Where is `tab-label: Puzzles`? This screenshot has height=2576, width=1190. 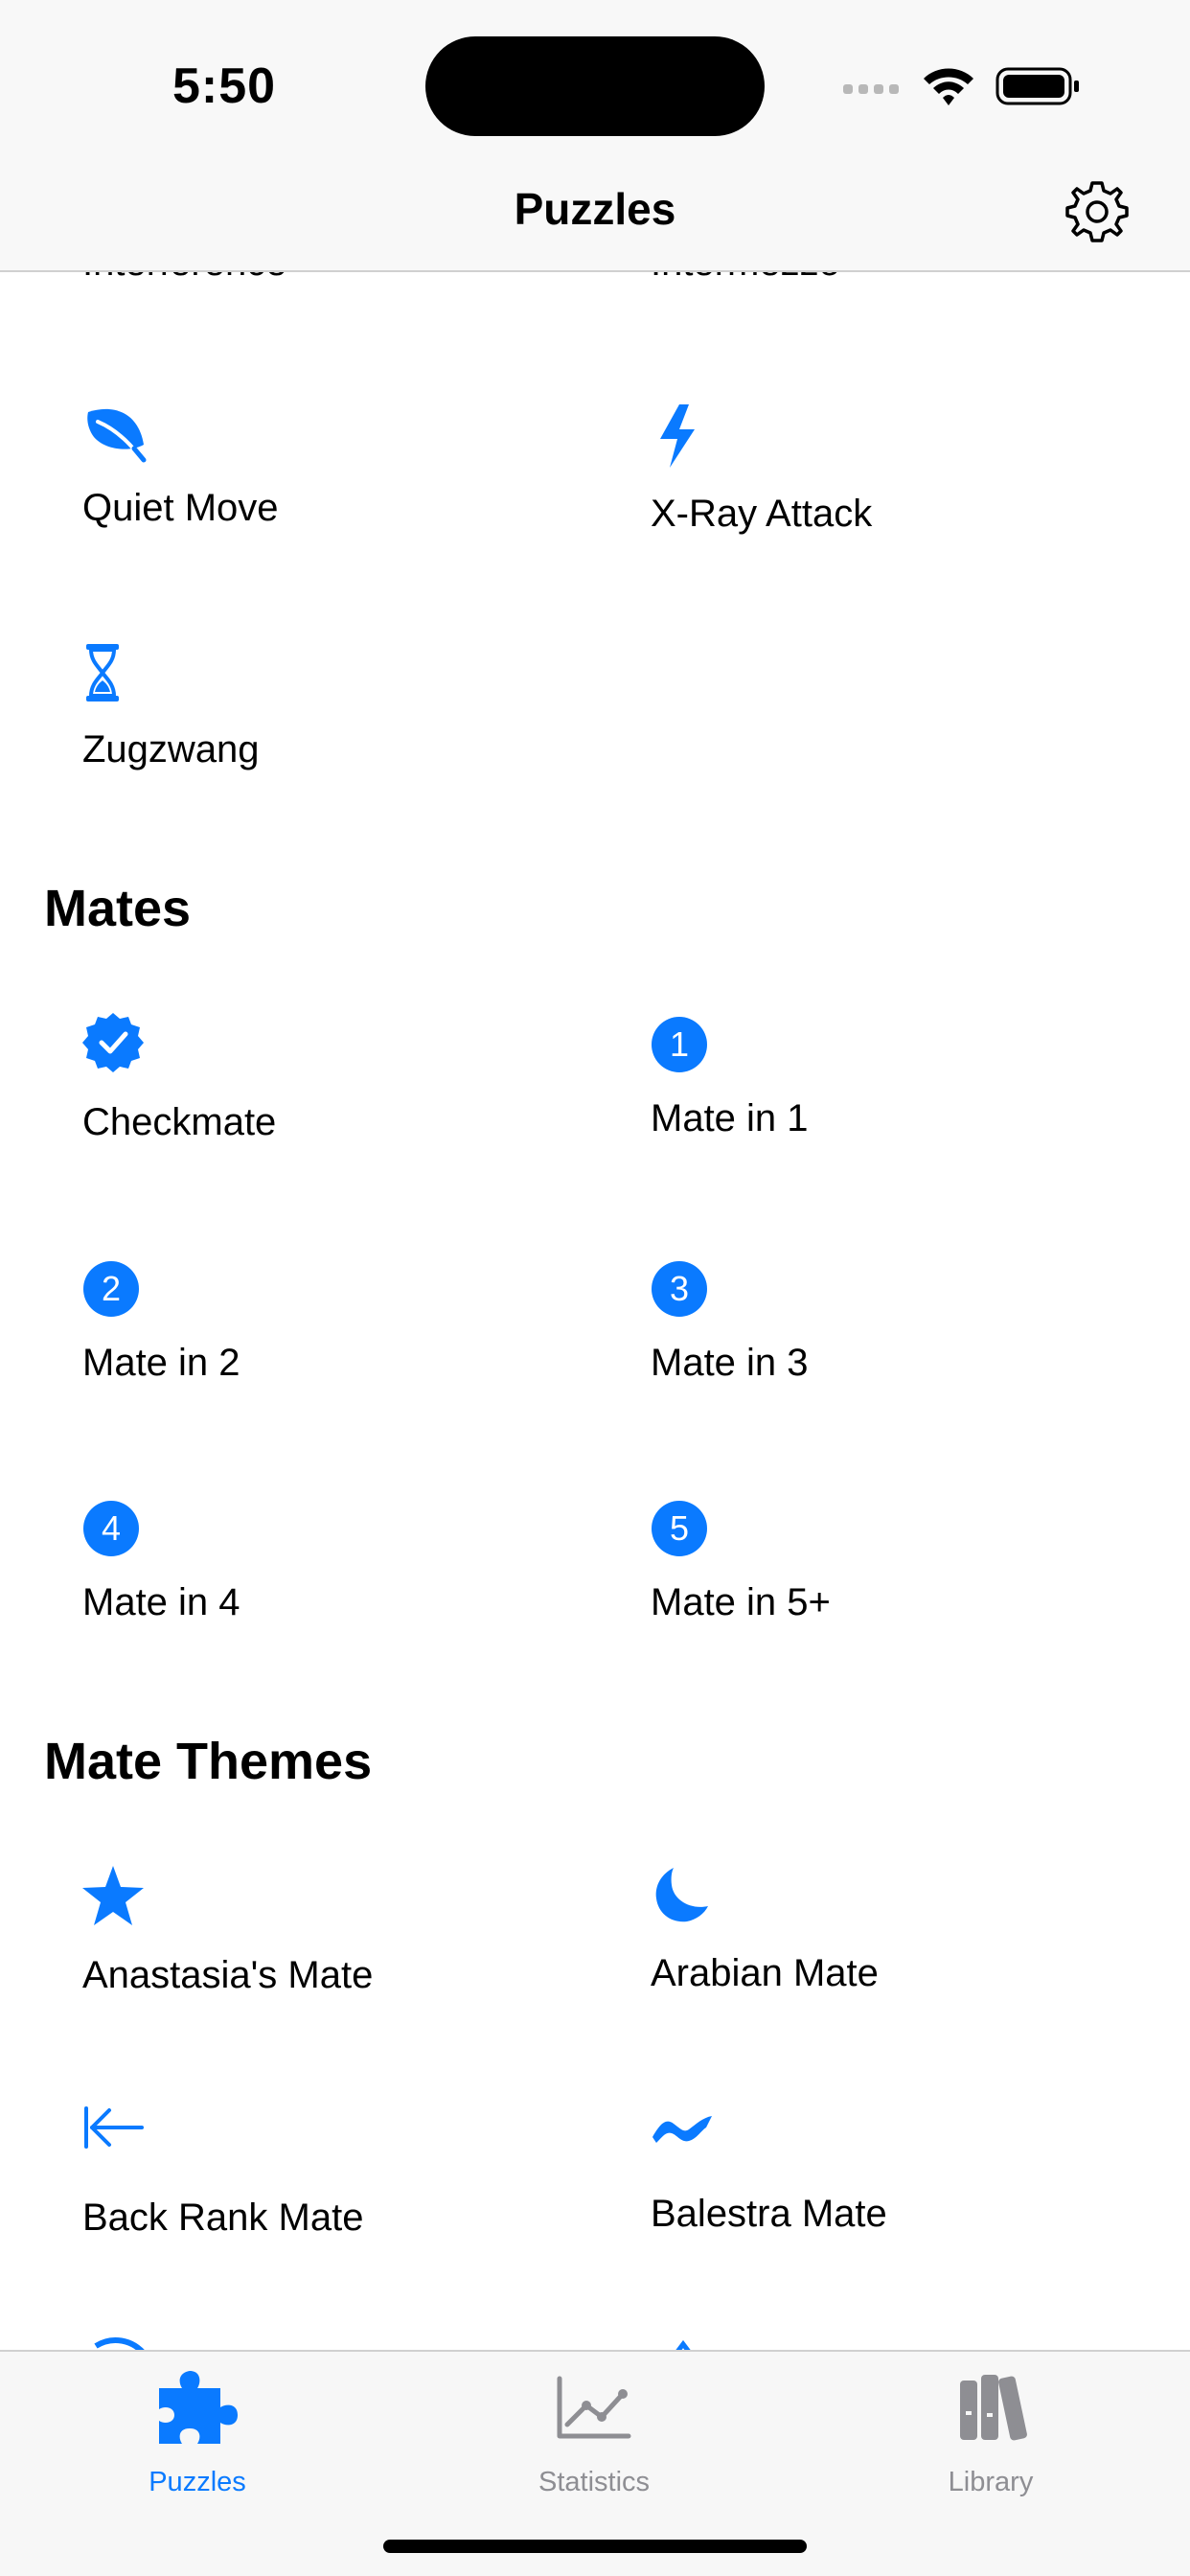 tab-label: Puzzles is located at coordinates (198, 2482).